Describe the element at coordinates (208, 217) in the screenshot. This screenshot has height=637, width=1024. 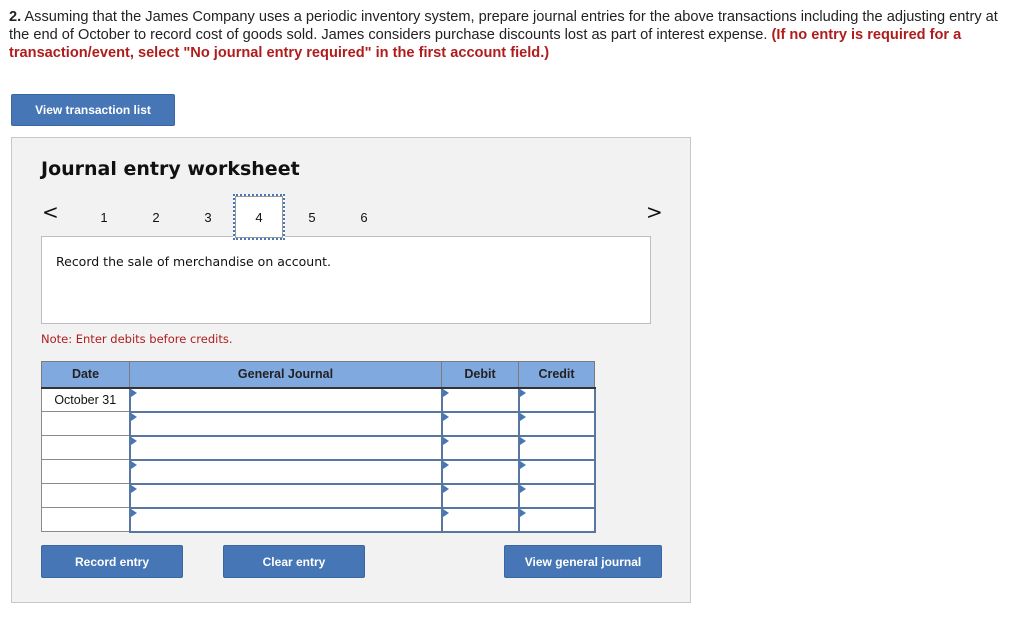
I see `page-tab-3: 3` at that location.